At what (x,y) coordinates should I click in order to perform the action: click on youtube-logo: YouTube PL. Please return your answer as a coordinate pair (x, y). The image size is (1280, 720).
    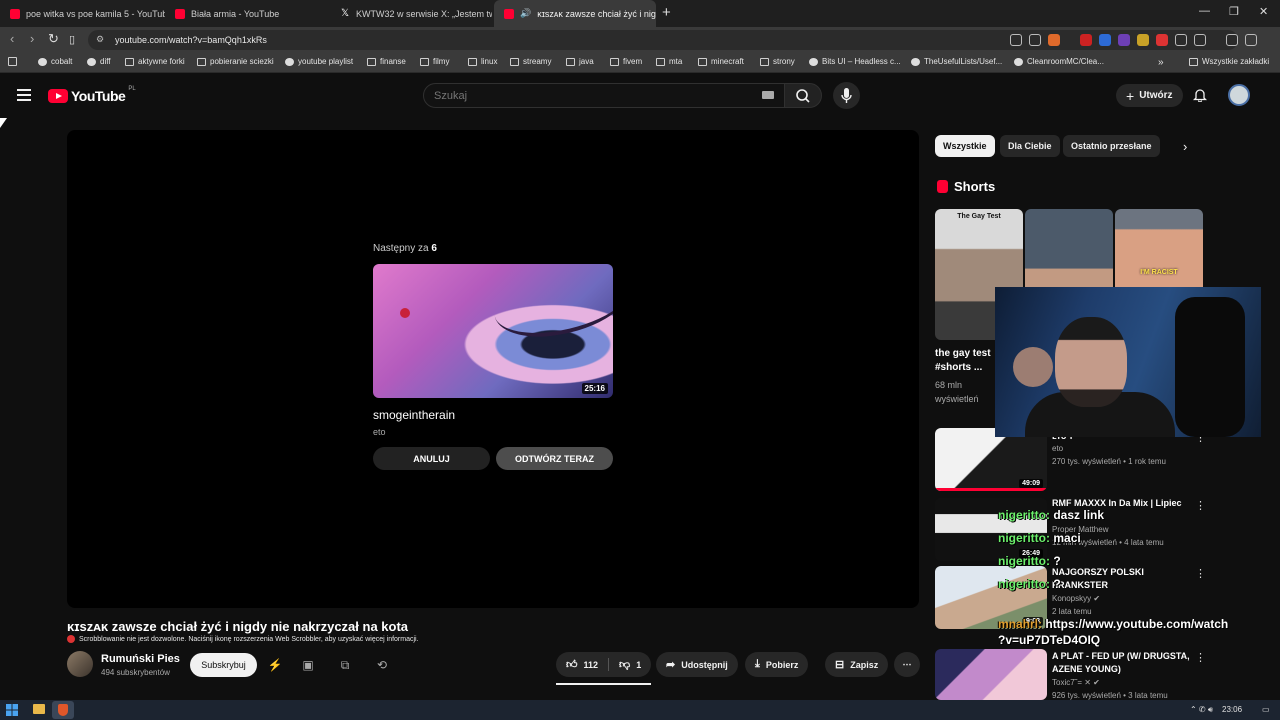
    Looking at the image, I should click on (92, 95).